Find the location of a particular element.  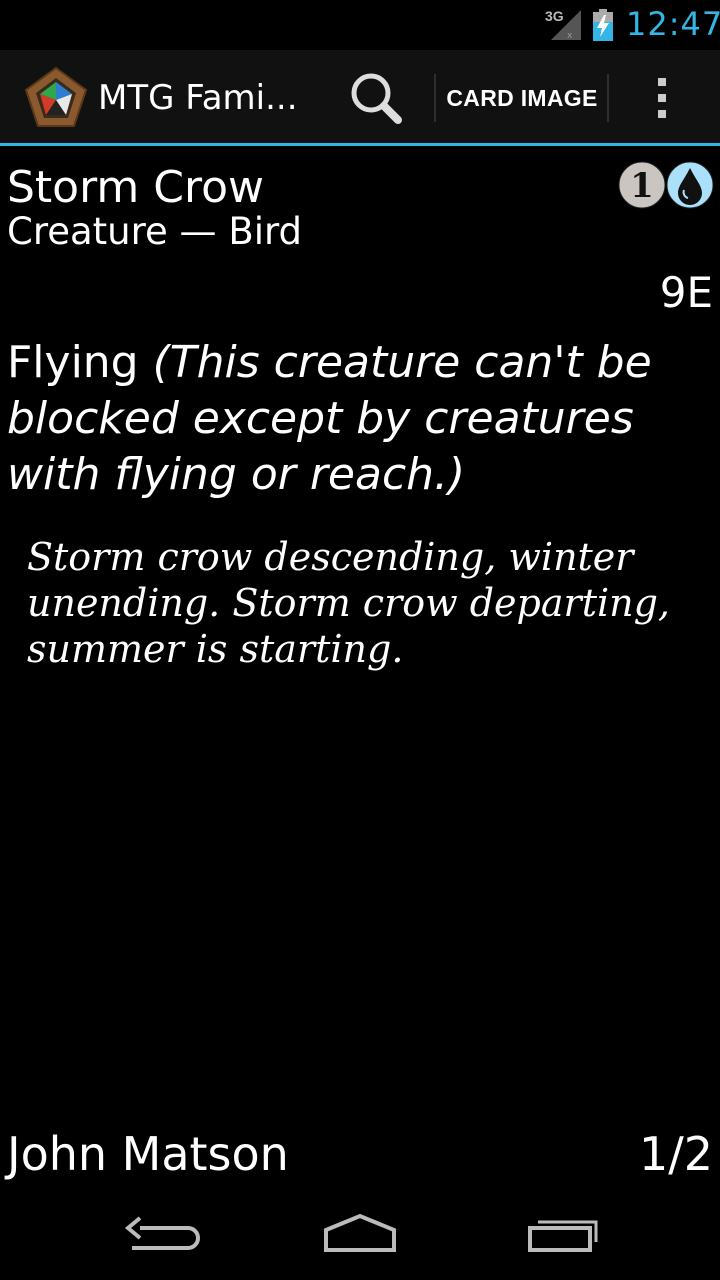

generic-mana-symbol: 1 is located at coordinates (642, 185).